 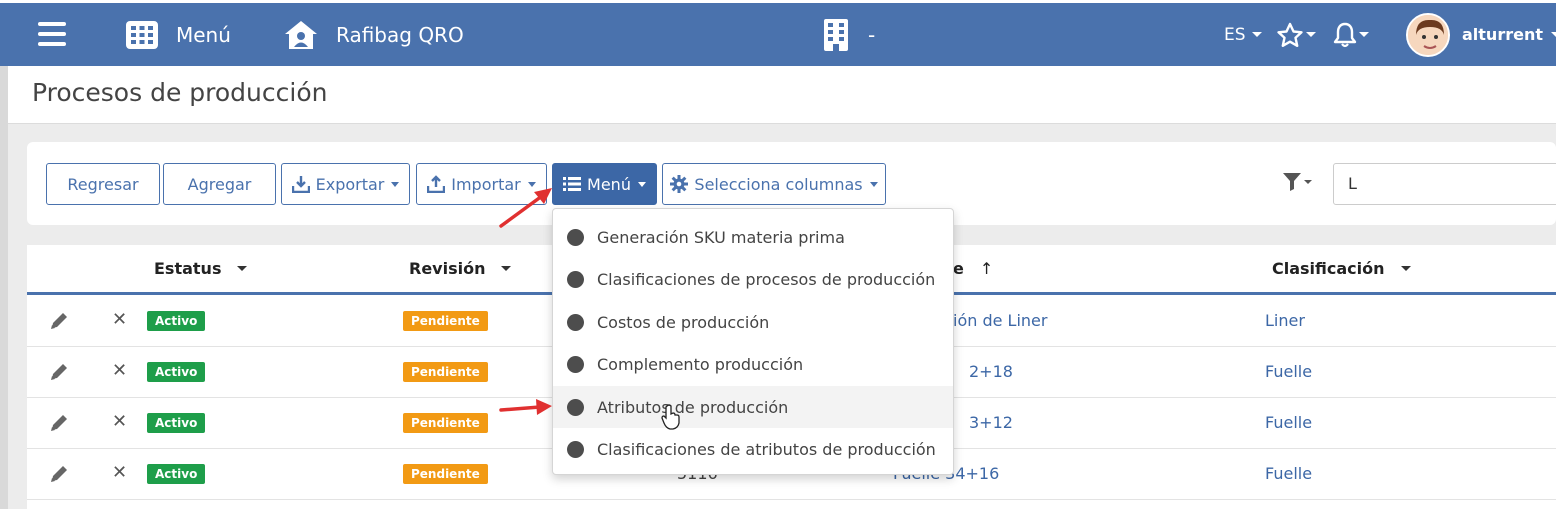 I want to click on avatar, so click(x=1428, y=34).